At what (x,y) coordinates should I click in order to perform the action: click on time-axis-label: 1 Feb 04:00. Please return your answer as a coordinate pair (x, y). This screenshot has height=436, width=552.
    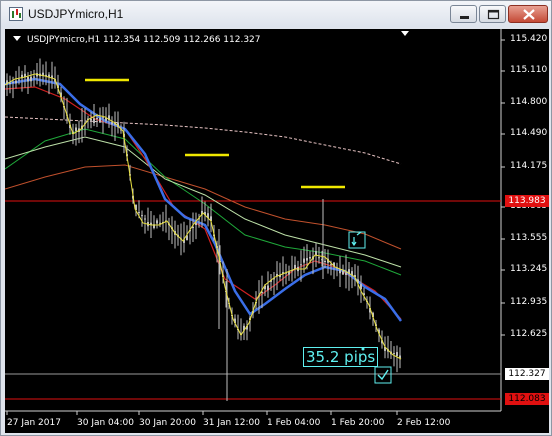
    Looking at the image, I should click on (294, 423).